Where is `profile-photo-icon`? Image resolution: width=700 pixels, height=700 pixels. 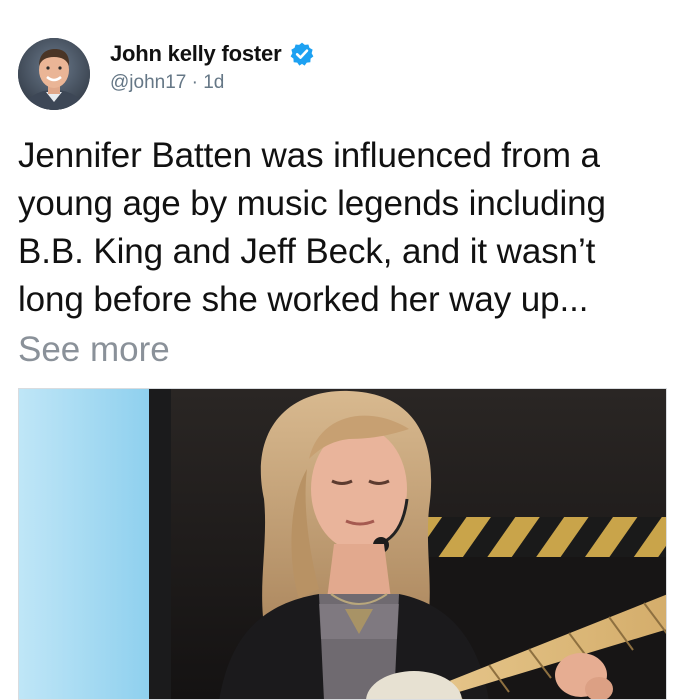 profile-photo-icon is located at coordinates (54, 74).